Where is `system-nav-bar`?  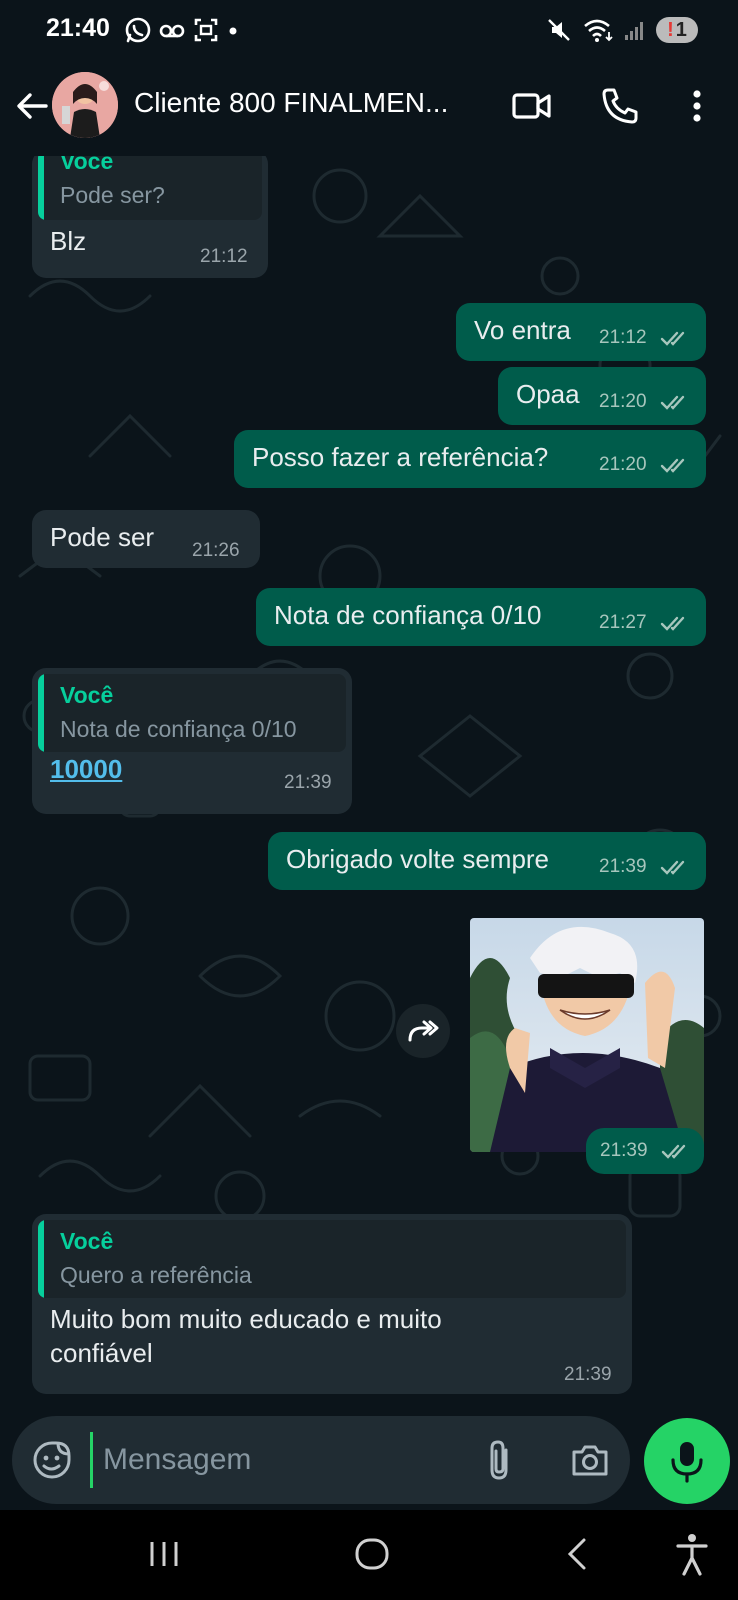
system-nav-bar is located at coordinates (369, 1555).